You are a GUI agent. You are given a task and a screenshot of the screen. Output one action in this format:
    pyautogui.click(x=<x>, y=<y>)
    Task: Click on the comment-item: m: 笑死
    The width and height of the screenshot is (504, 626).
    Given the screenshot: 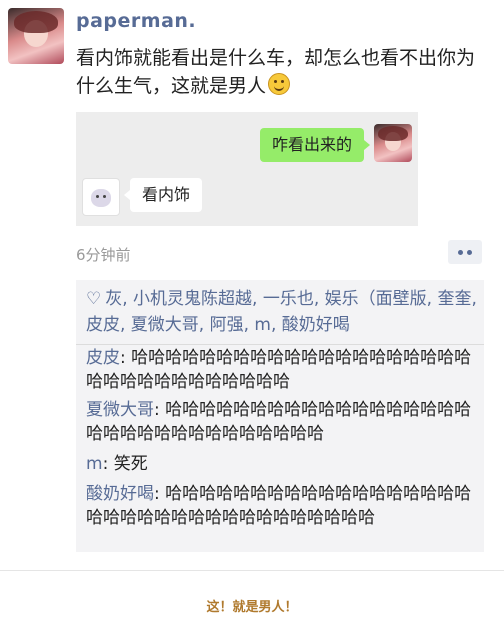 What is the action you would take?
    pyautogui.click(x=282, y=464)
    